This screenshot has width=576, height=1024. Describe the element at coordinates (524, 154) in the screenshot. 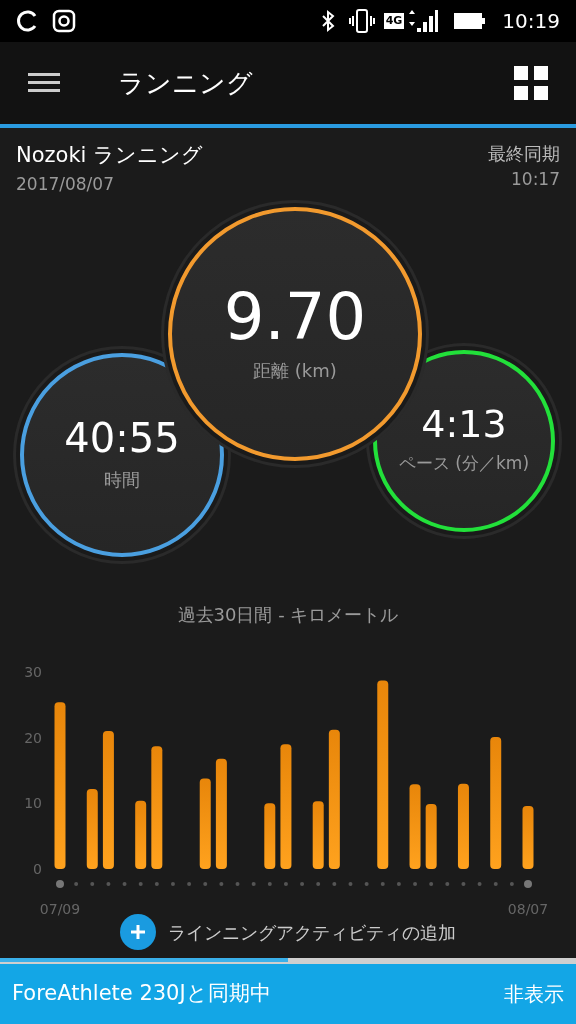

I see `sync-label: 最終同期` at that location.